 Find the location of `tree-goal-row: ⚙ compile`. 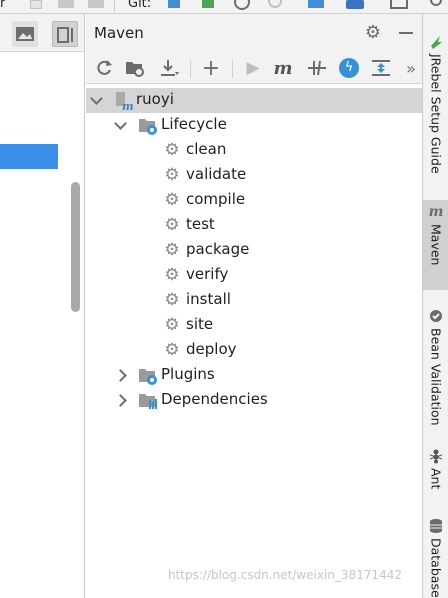

tree-goal-row: ⚙ compile is located at coordinates (254, 200).